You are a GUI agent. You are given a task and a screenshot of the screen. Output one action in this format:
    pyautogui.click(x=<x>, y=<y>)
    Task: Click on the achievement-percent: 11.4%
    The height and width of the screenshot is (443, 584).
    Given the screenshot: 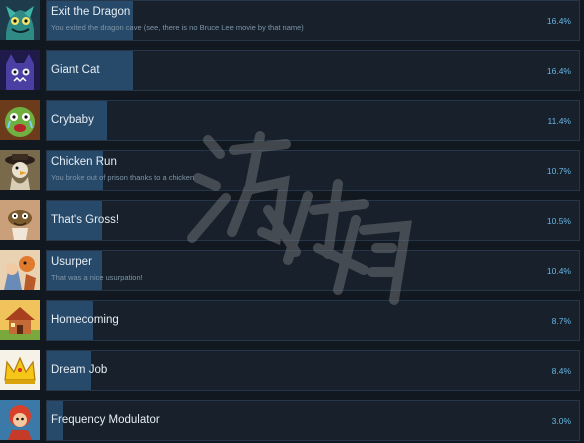 What is the action you would take?
    pyautogui.click(x=559, y=121)
    